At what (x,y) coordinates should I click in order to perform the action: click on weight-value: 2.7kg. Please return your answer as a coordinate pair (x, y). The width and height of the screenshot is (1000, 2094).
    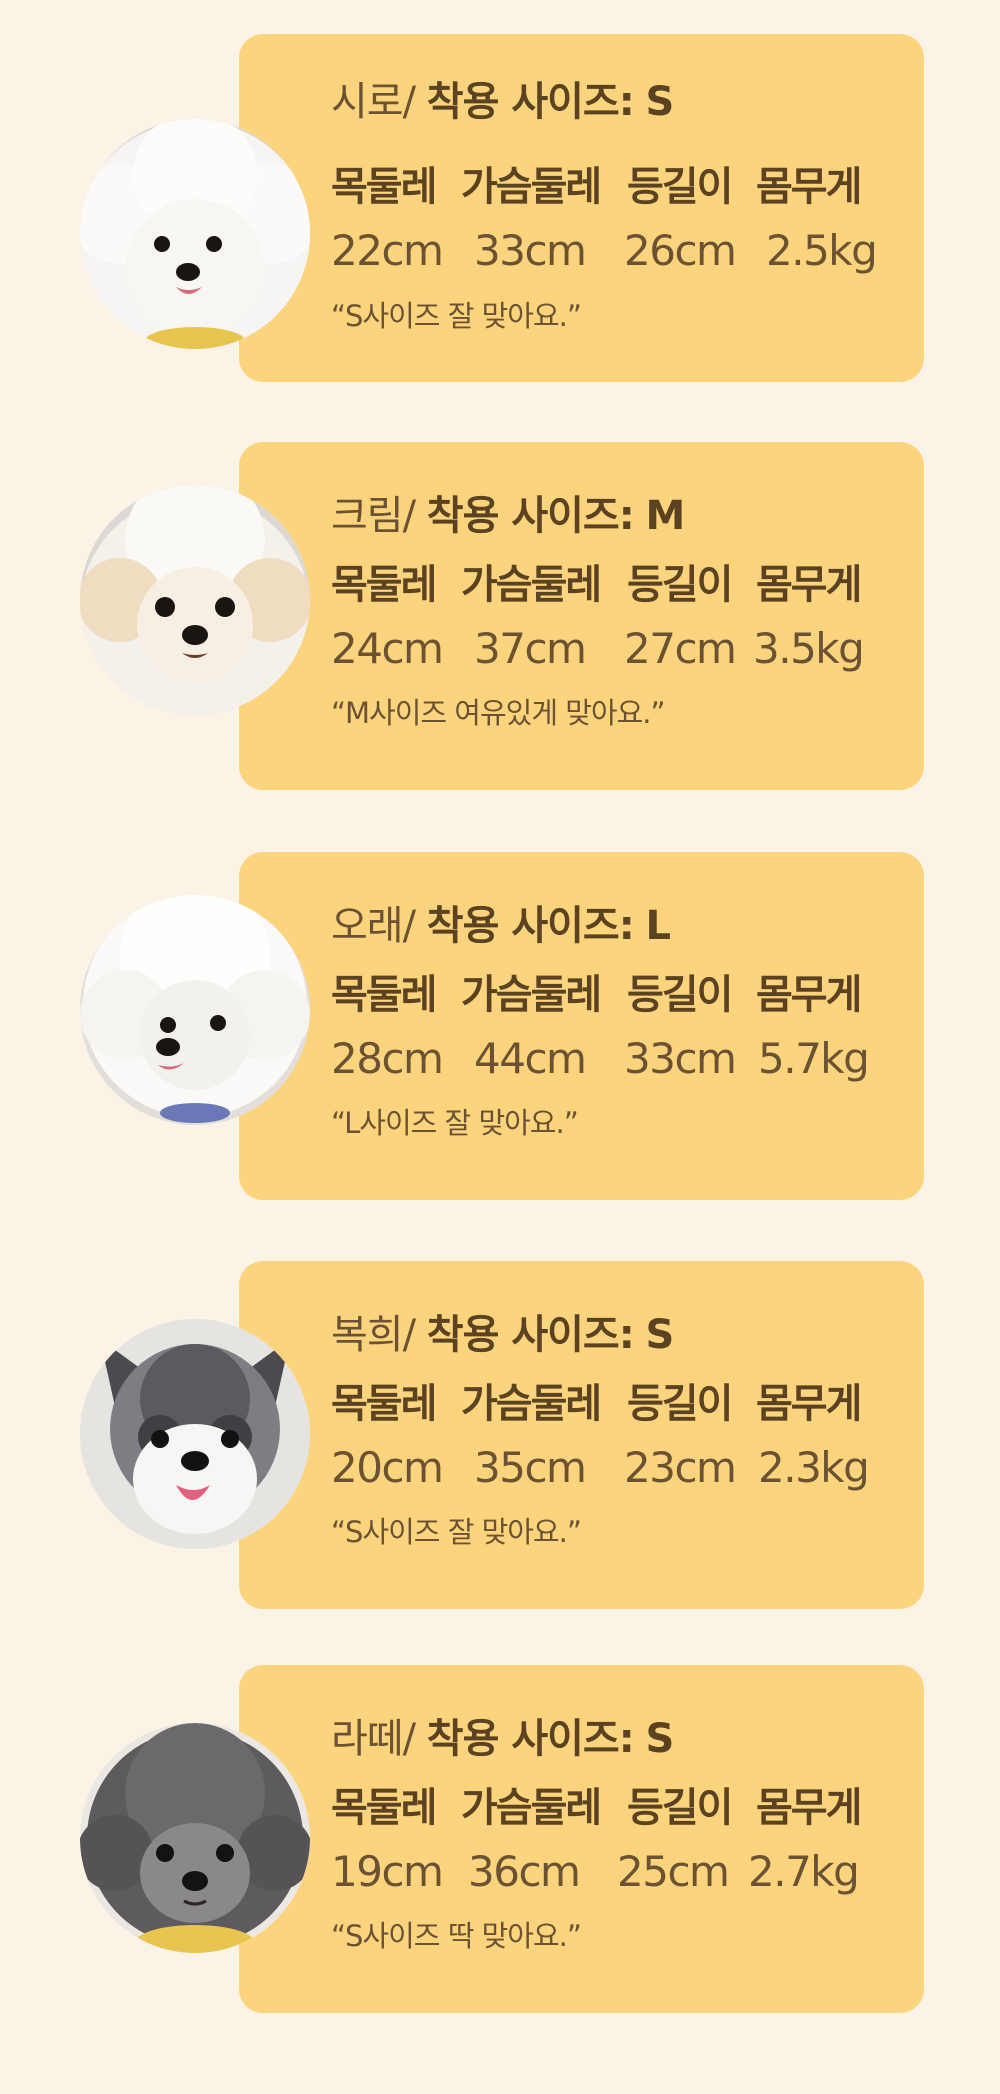
    Looking at the image, I should click on (804, 1871).